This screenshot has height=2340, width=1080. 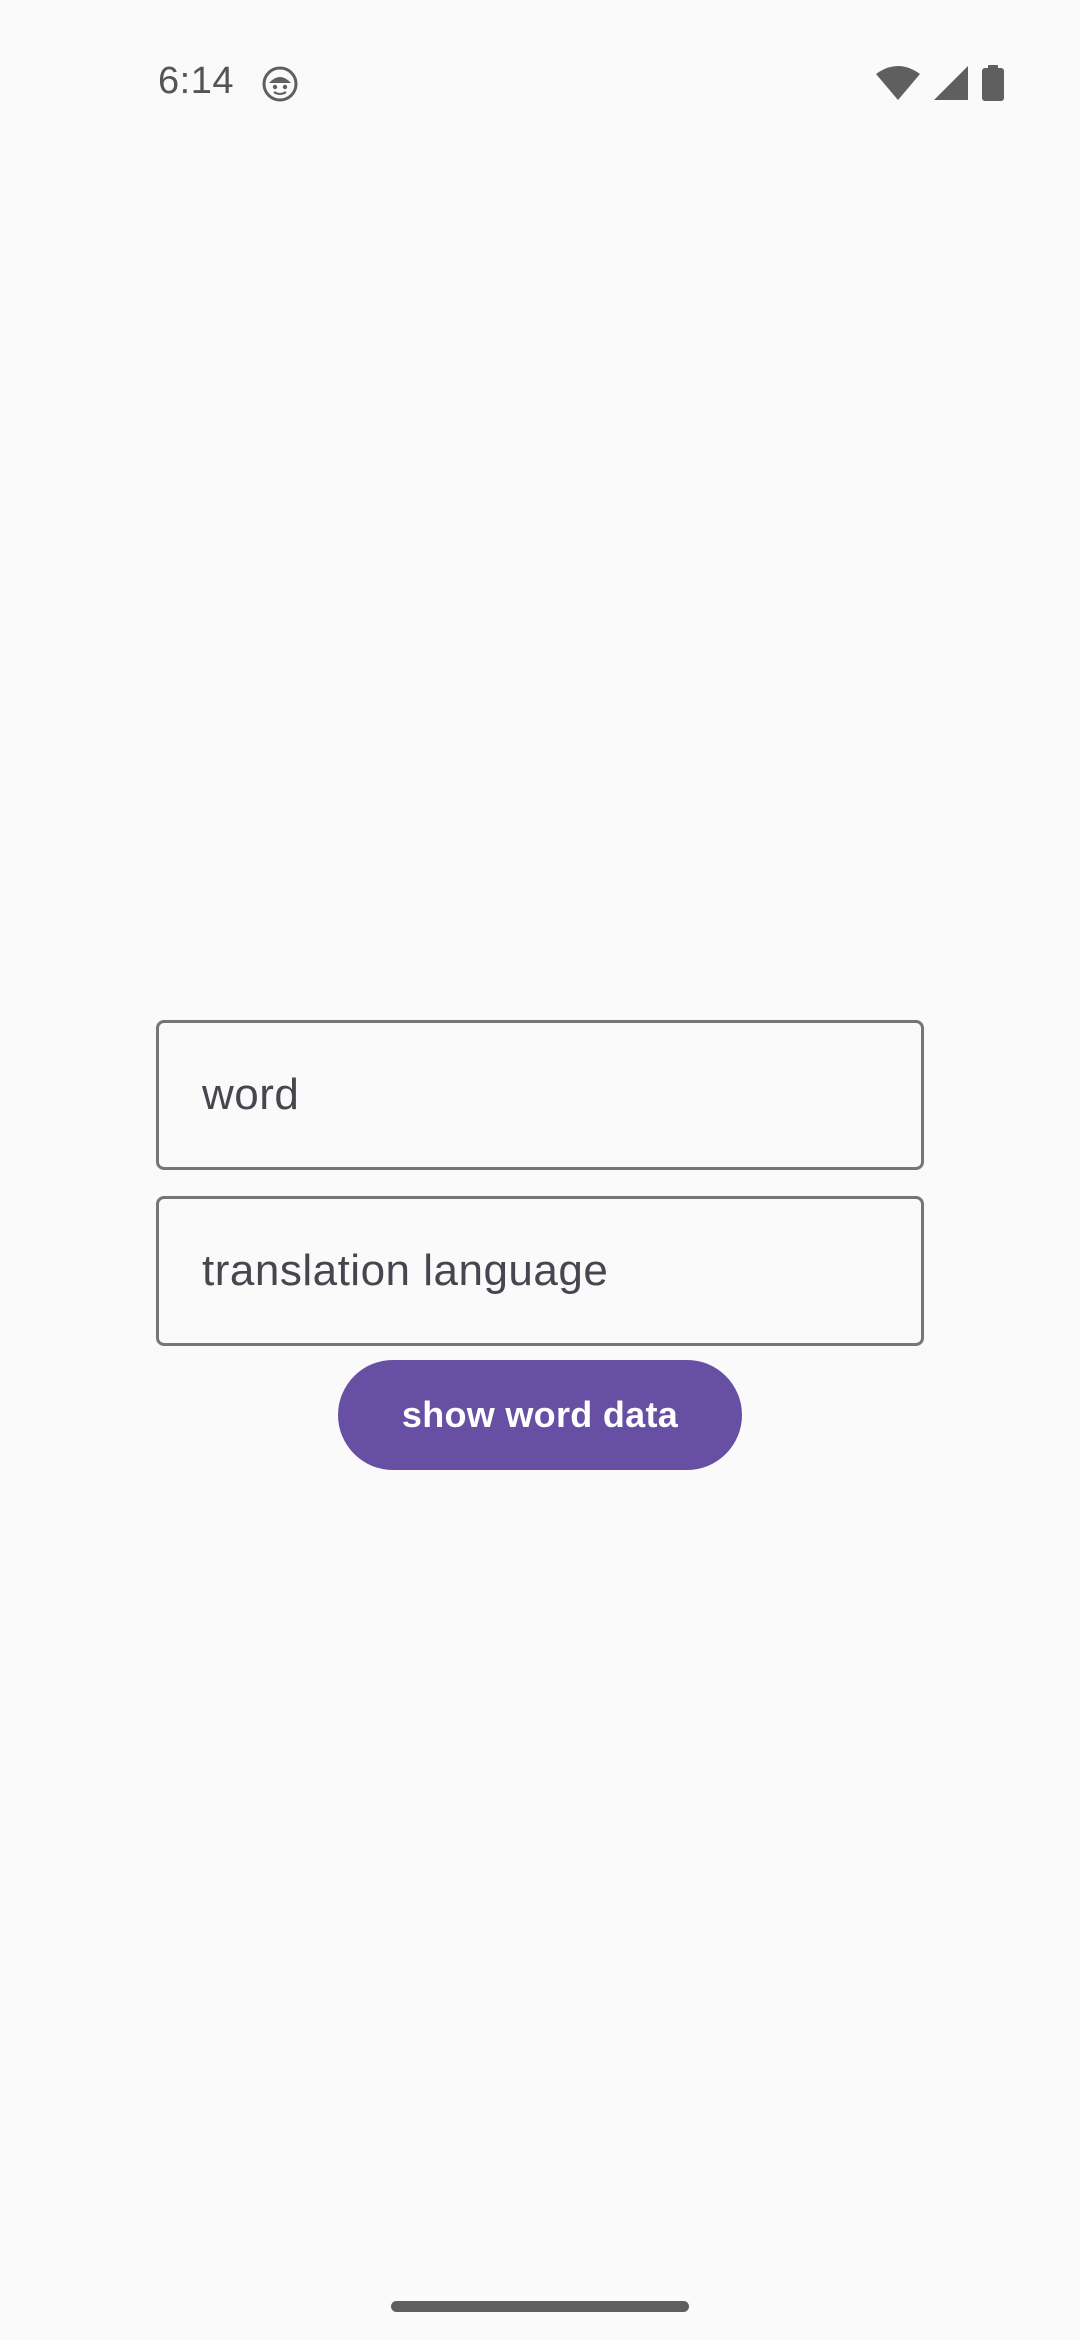 I want to click on translation-language-input: translation language, so click(x=540, y=1271).